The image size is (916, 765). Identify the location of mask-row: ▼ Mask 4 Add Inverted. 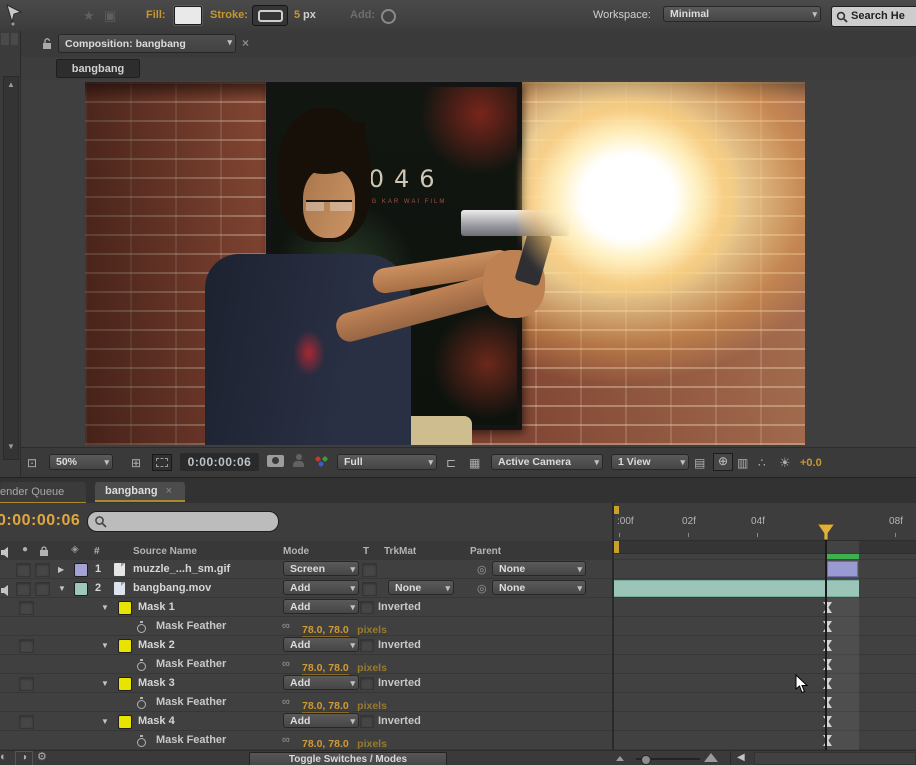
(306, 721).